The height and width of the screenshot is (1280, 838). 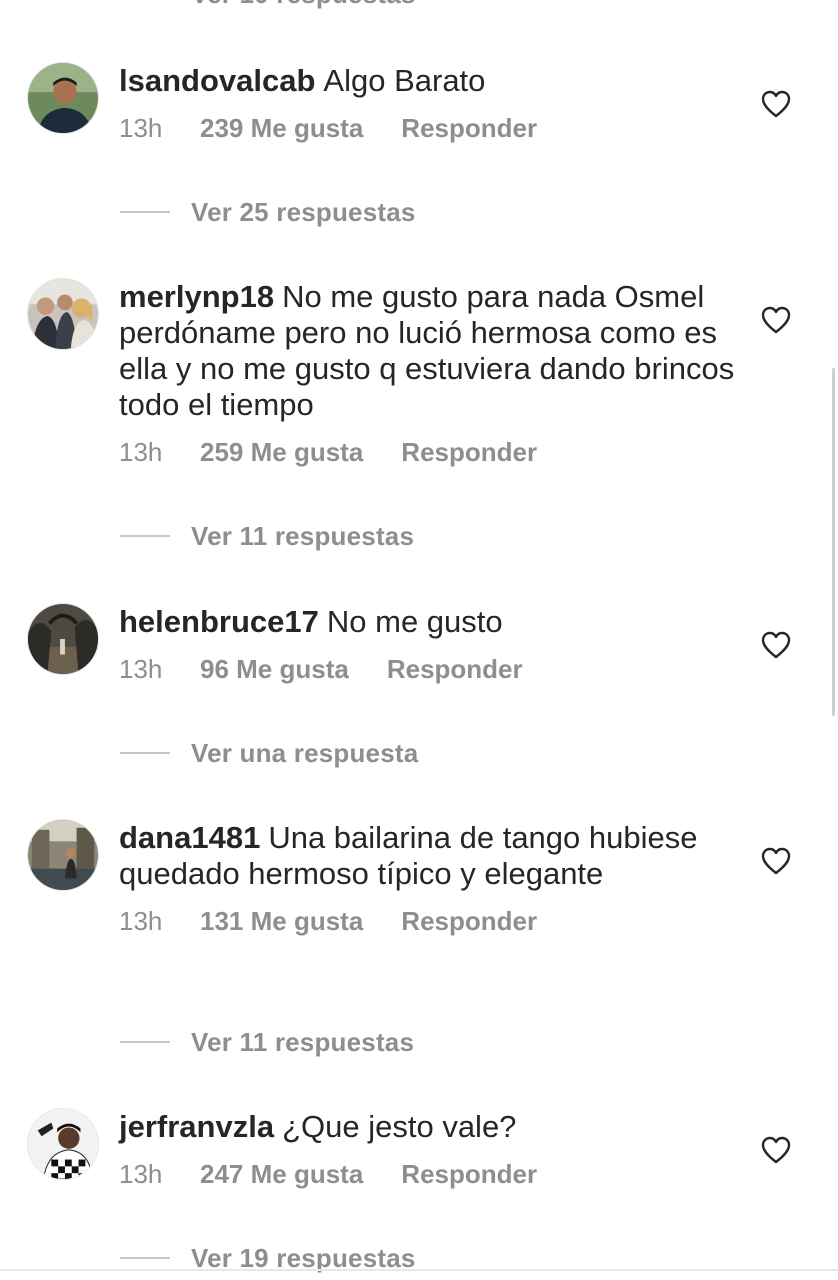 What do you see at coordinates (399, 1126) in the screenshot?
I see `comment-text: ¿Que jesto vale?` at bounding box center [399, 1126].